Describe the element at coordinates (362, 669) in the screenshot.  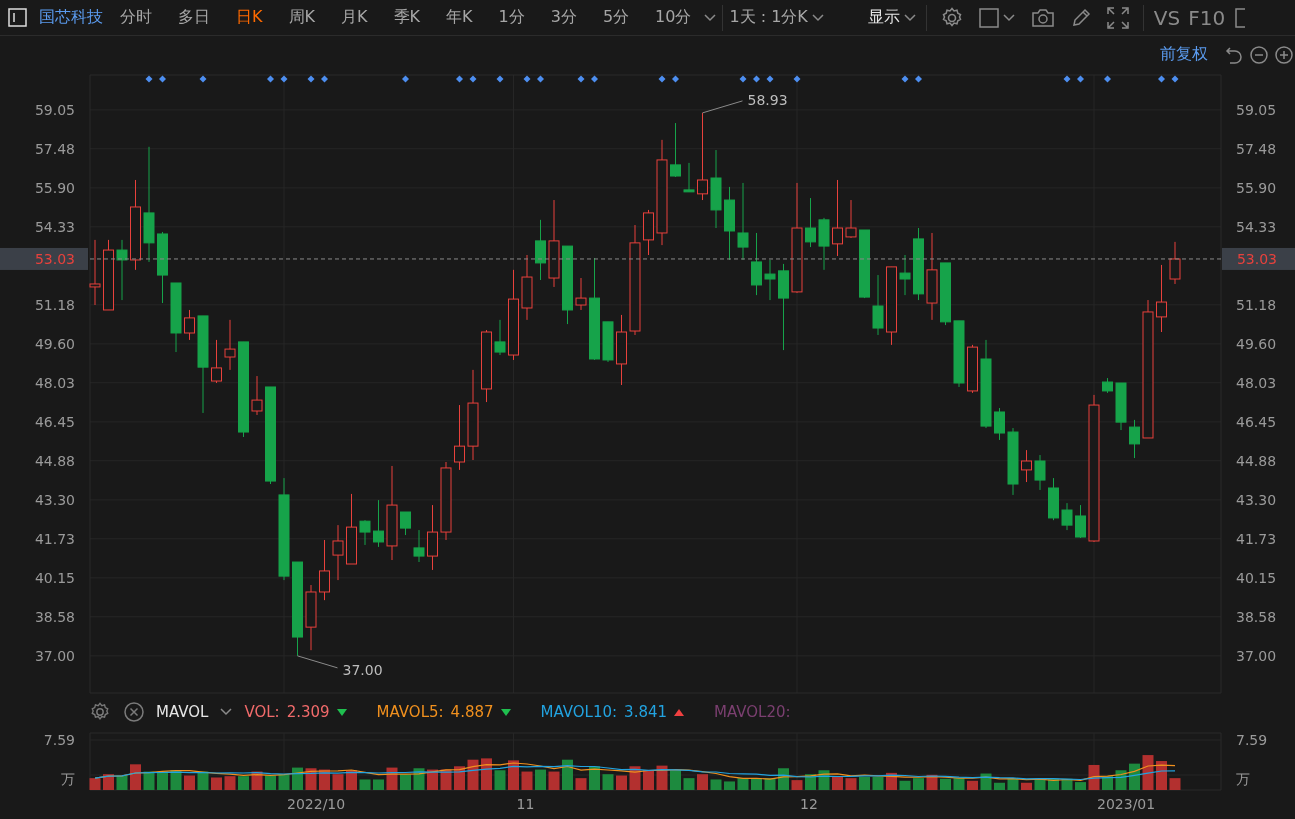
I see `low-price-label: 37.00` at that location.